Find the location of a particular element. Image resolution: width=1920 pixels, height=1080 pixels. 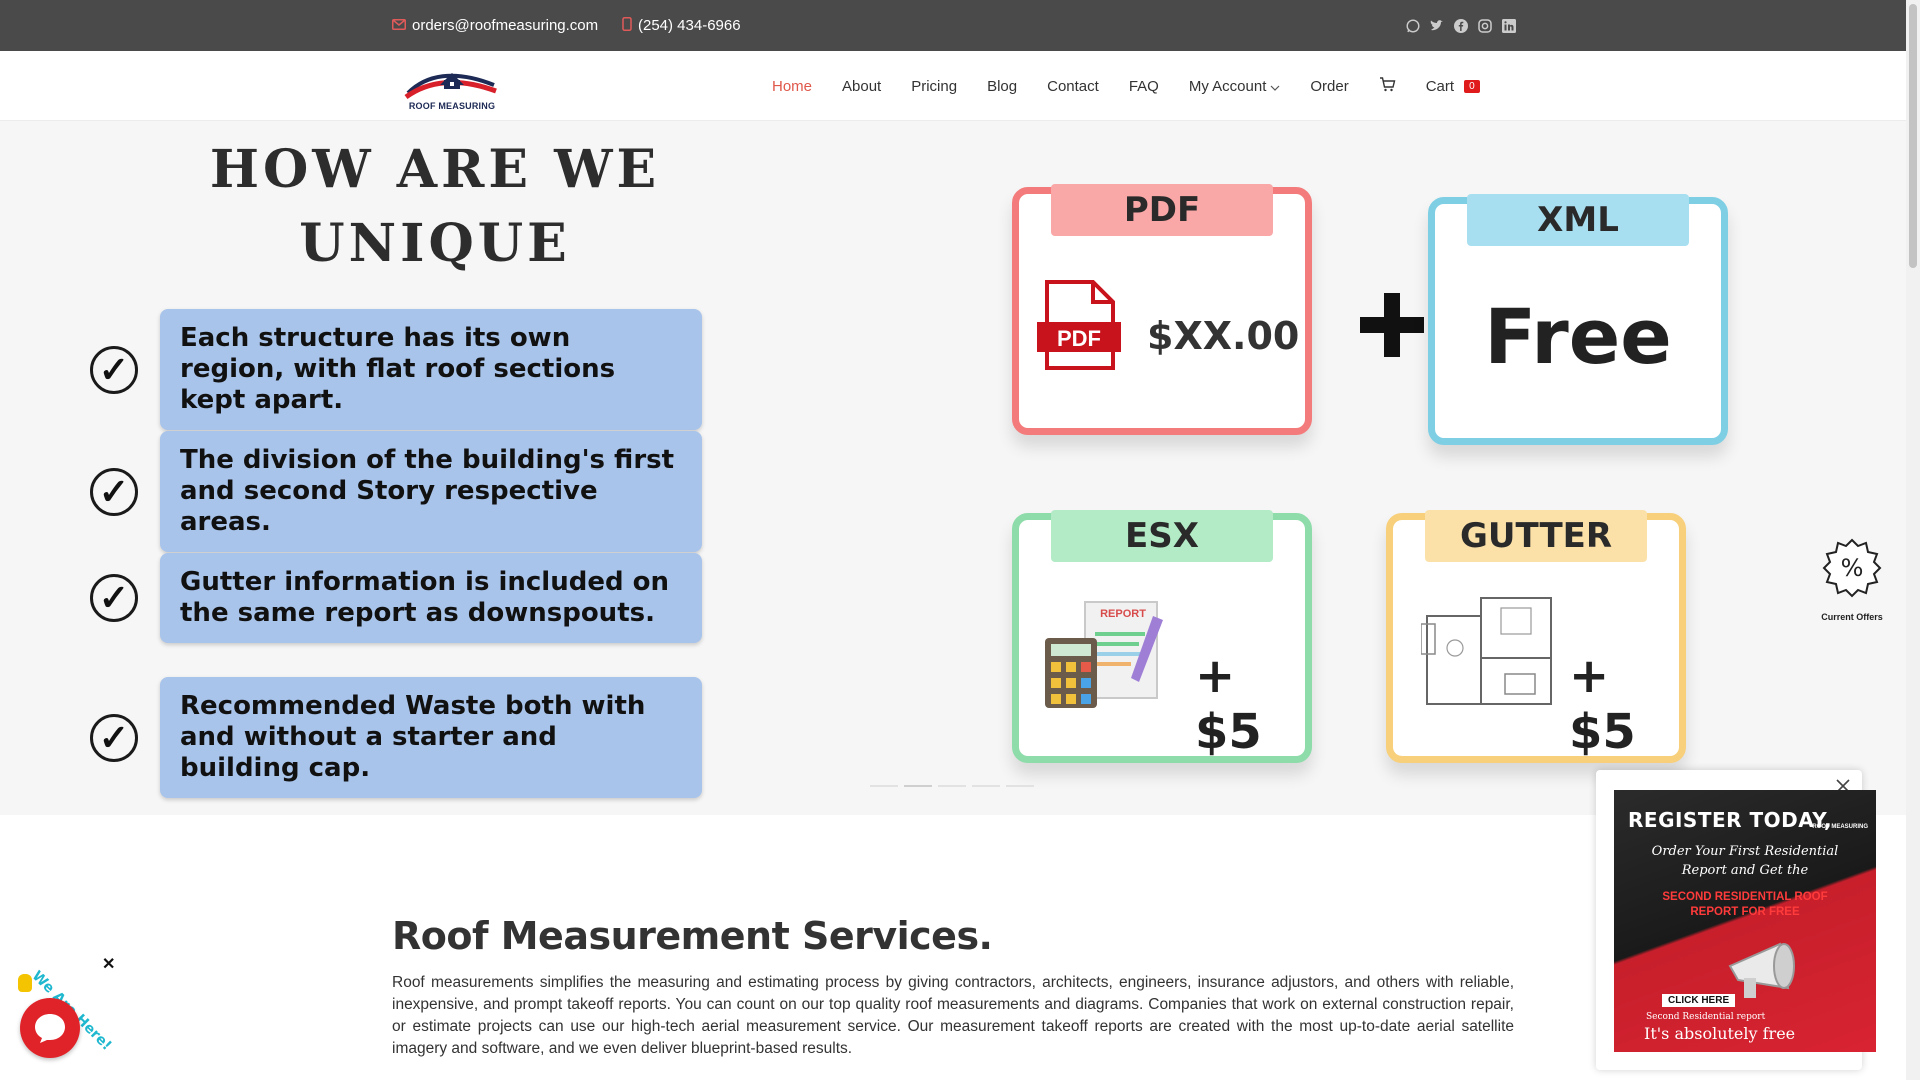

instagram-icon is located at coordinates (1485, 25).